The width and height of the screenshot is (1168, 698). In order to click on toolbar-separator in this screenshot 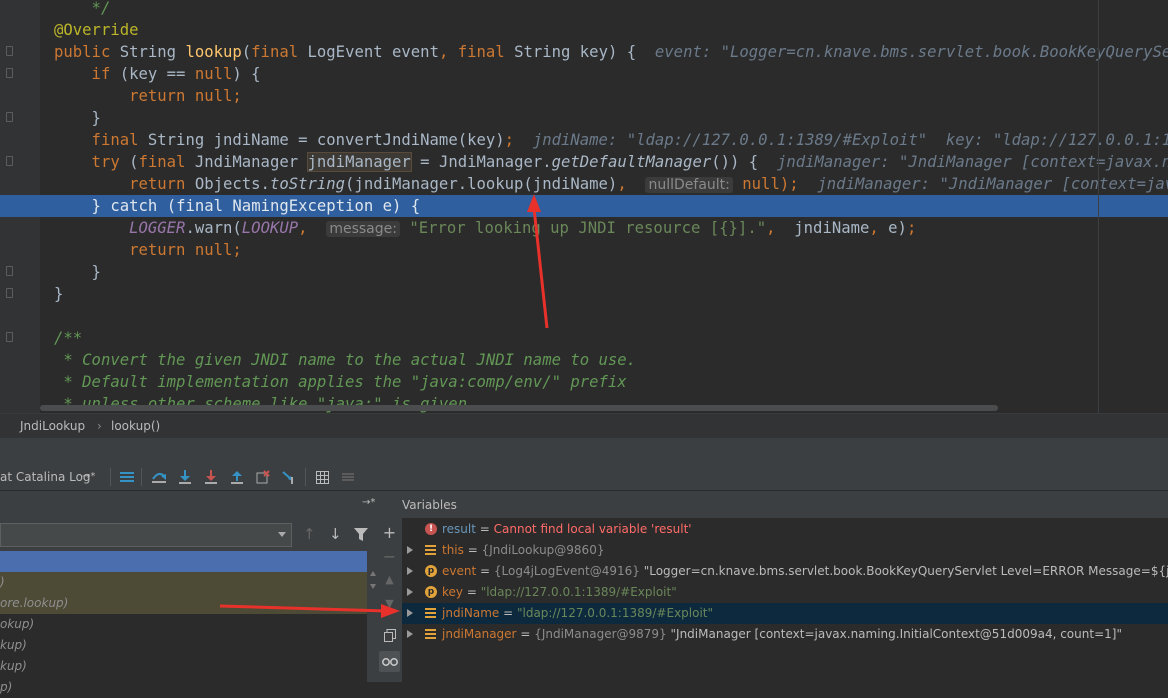, I will do `click(110, 477)`.